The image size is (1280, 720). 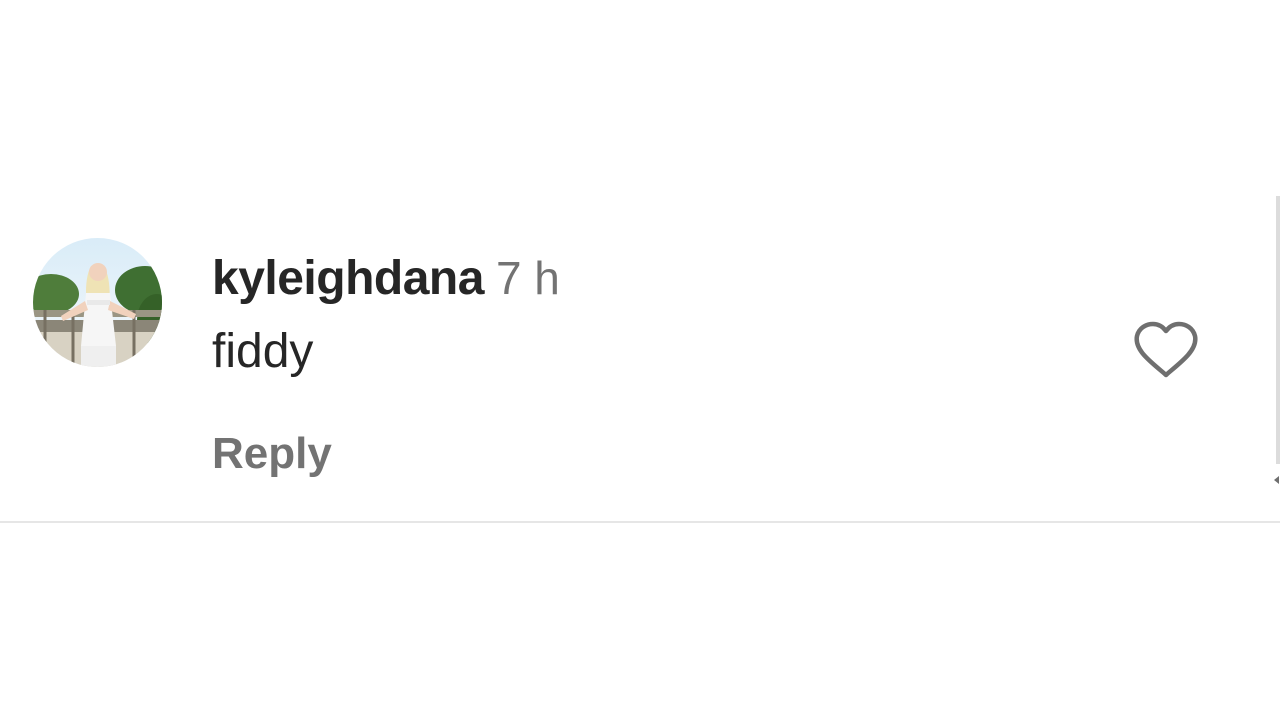 I want to click on comment-divider, so click(x=640, y=522).